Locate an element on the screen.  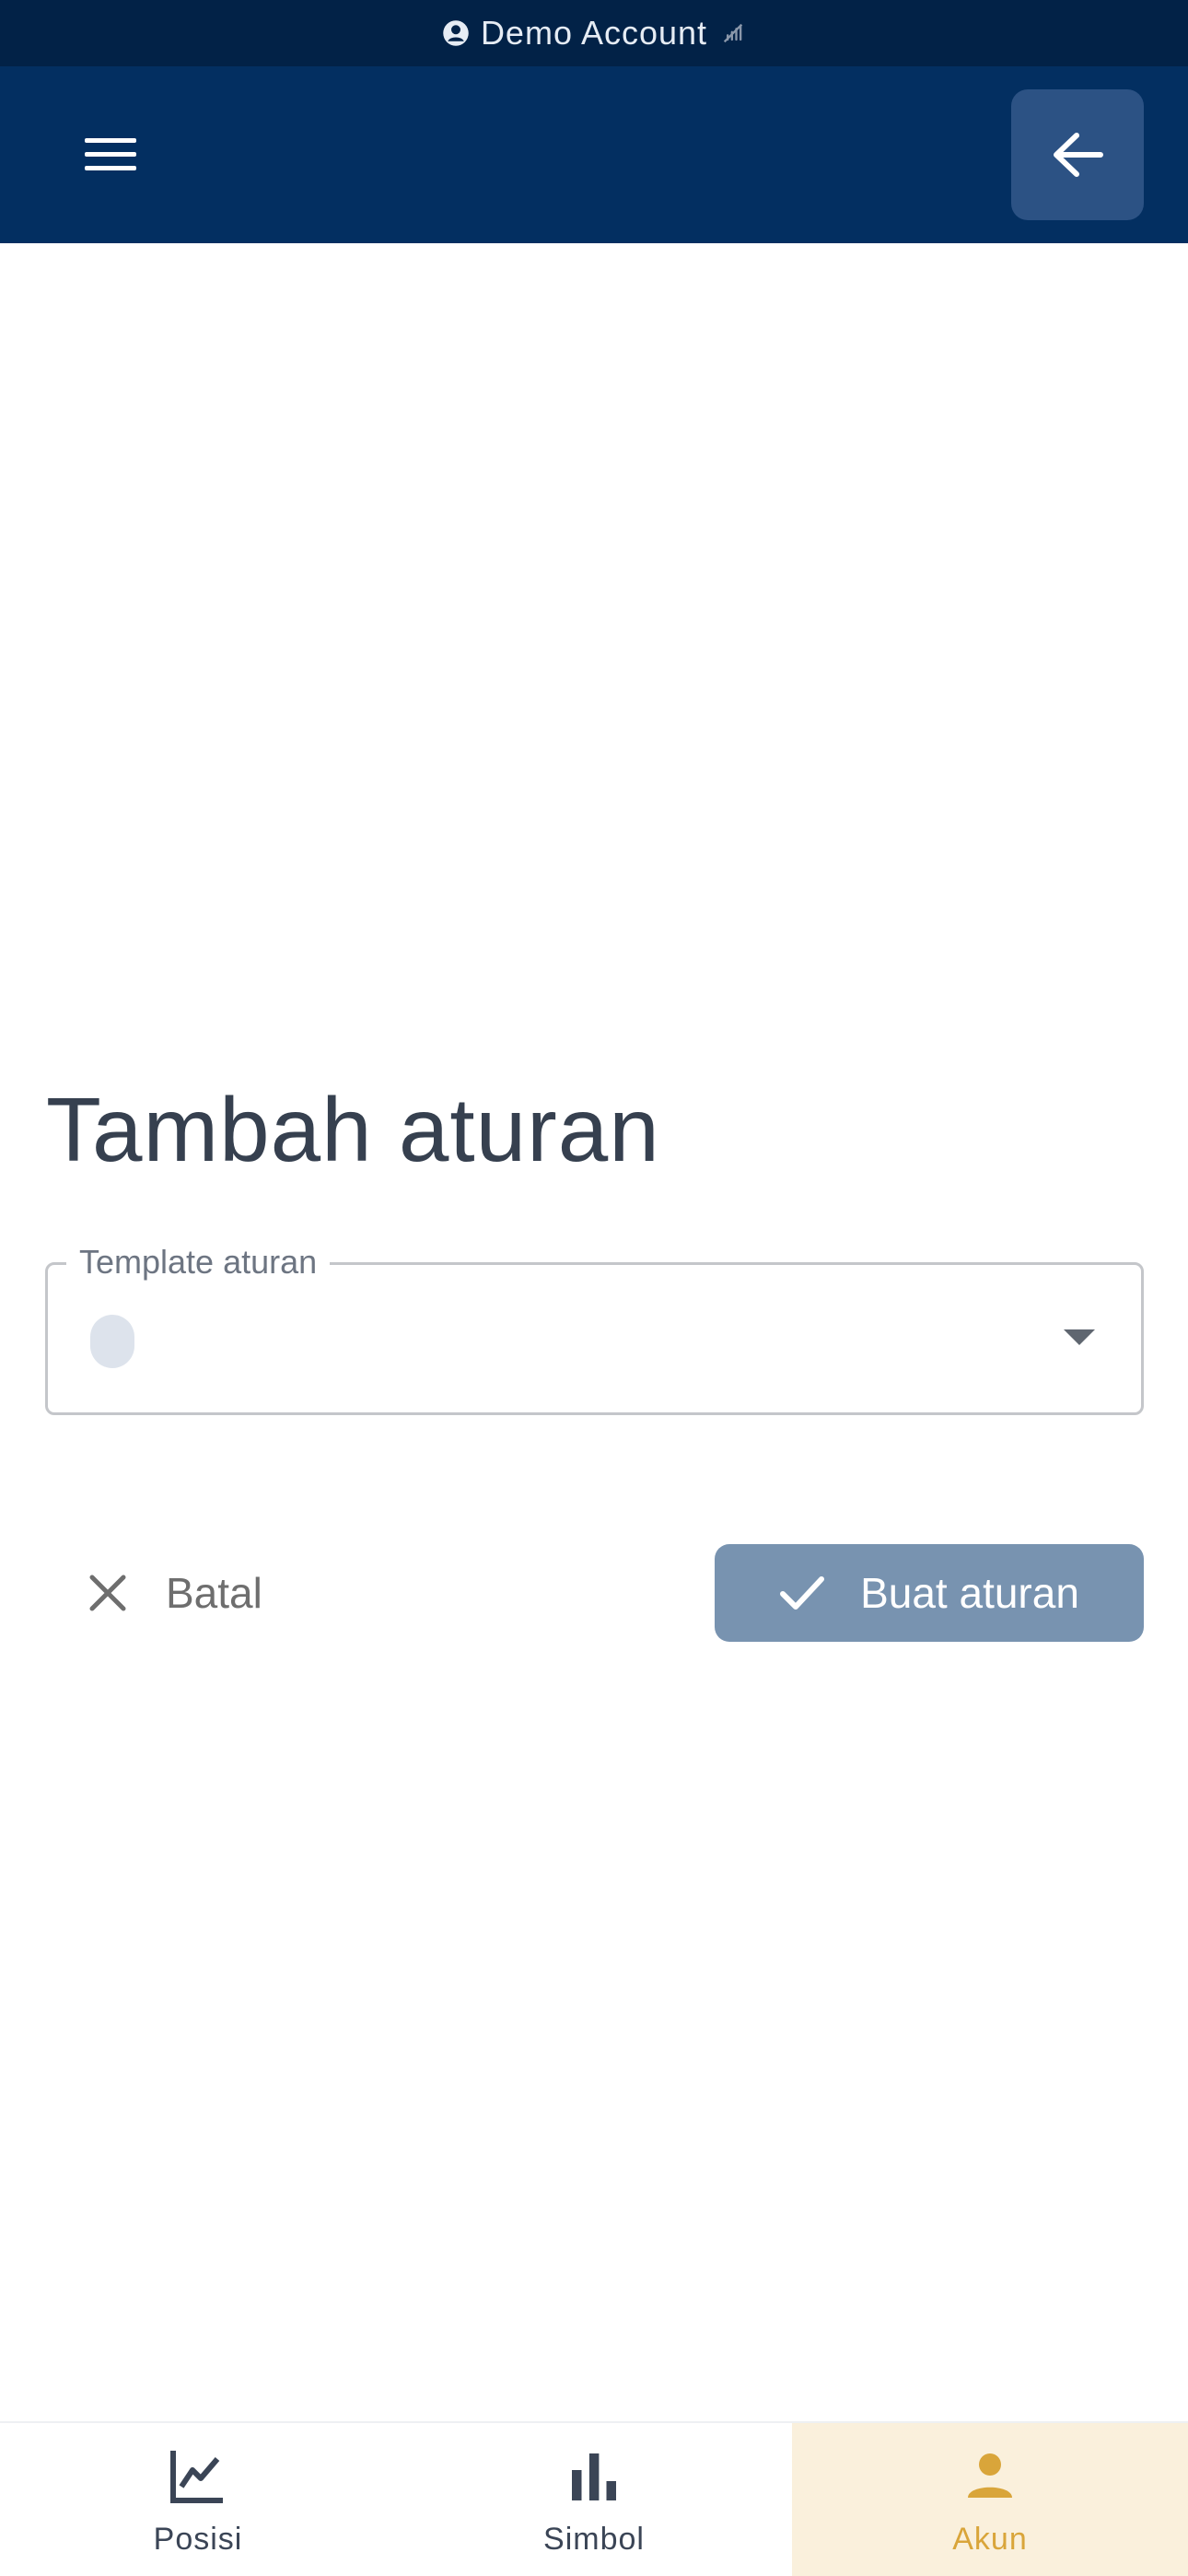
person-icon is located at coordinates (990, 2475).